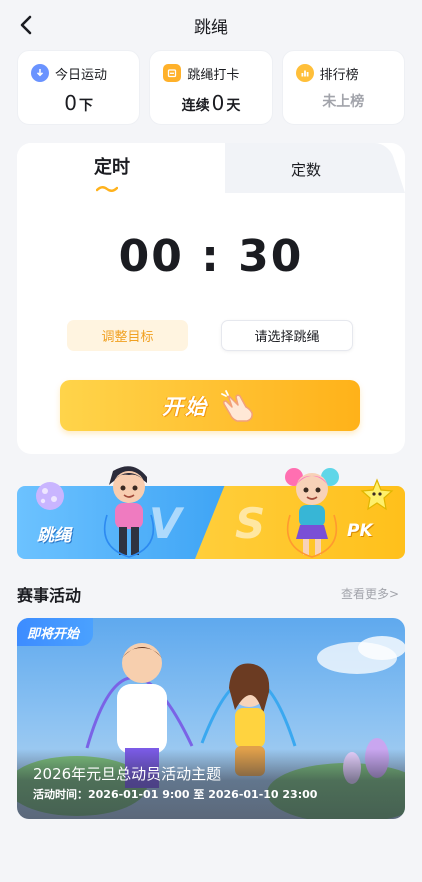  Describe the element at coordinates (79, 87) in the screenshot. I see `stat-card-today: 今日运动 0 下` at that location.